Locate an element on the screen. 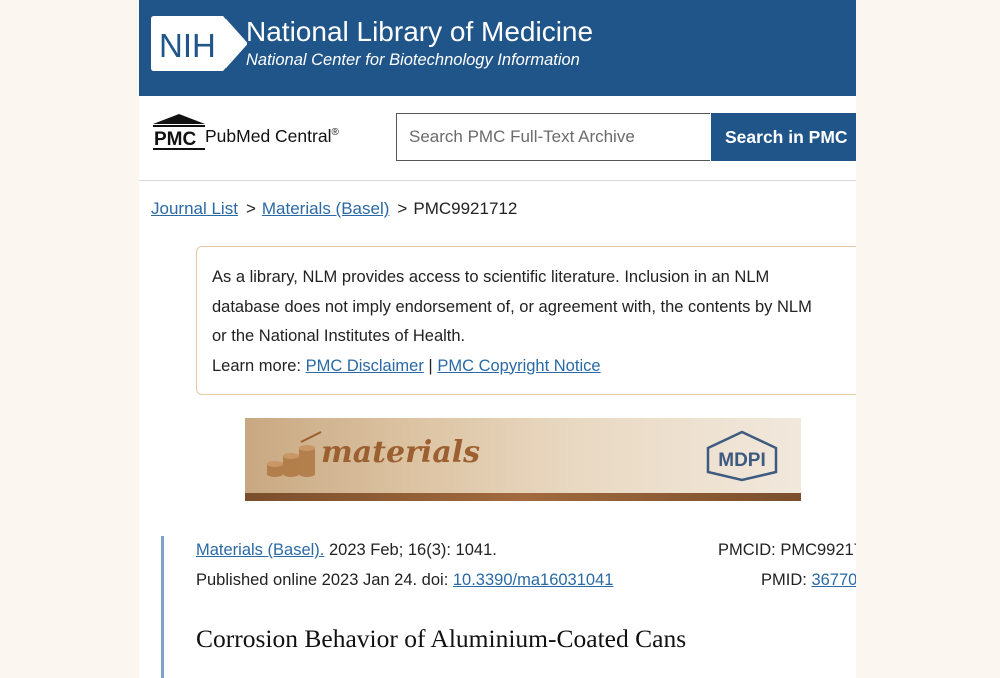 The height and width of the screenshot is (678, 1000). journal-coins-icon is located at coordinates (294, 454).